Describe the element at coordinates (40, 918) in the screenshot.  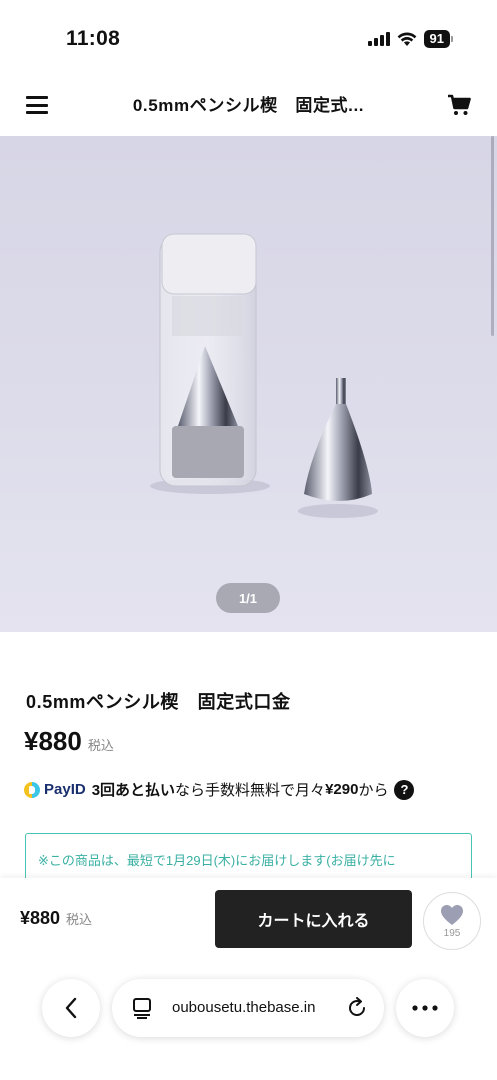
I see `purchase-price-value: ¥880` at that location.